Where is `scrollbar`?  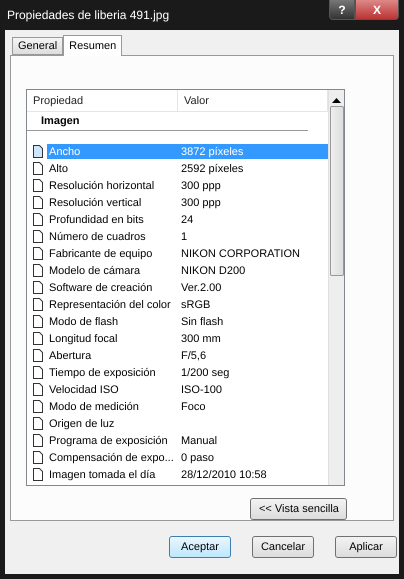
scrollbar is located at coordinates (336, 287).